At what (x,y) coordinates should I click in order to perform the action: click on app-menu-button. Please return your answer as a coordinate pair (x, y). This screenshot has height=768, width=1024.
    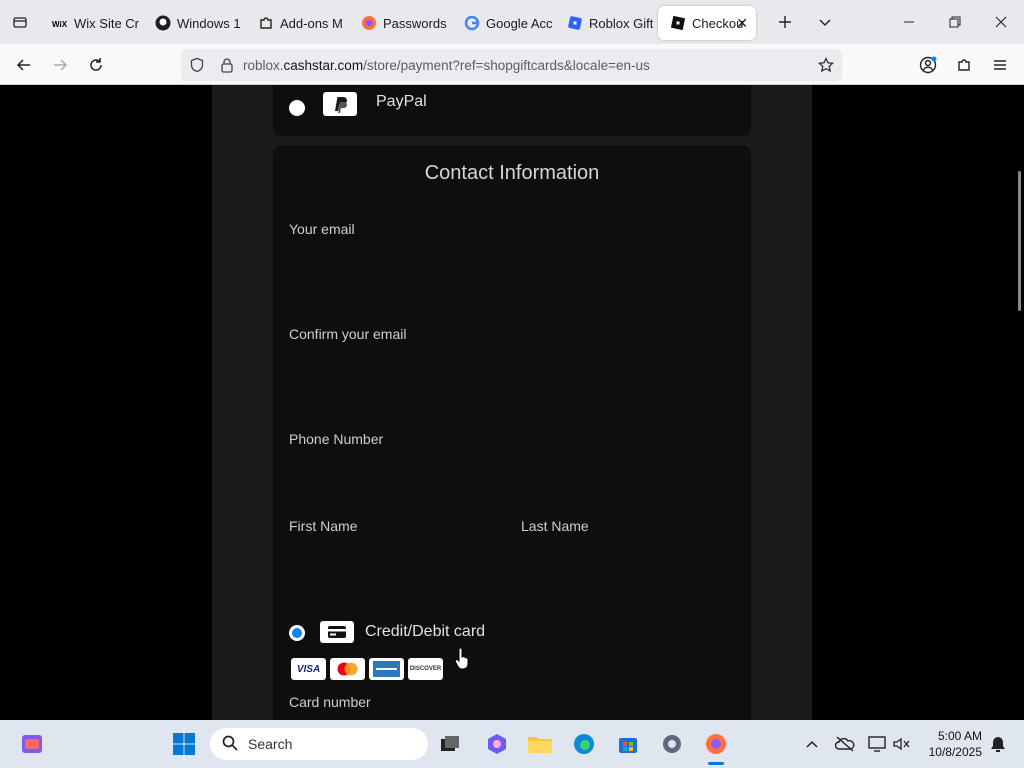
    Looking at the image, I should click on (1000, 65).